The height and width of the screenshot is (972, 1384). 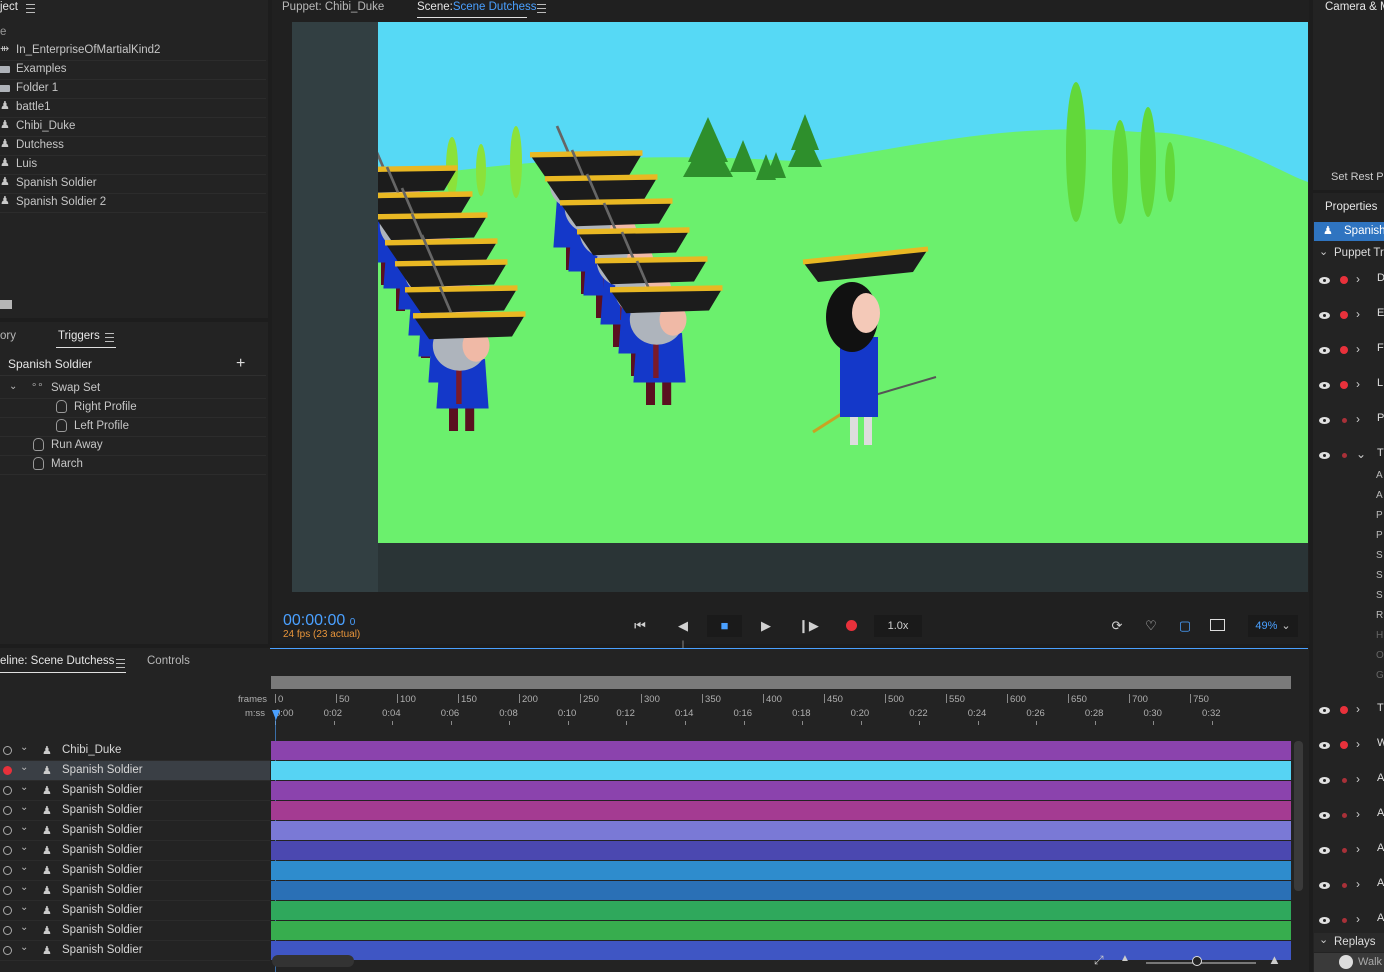 I want to click on history-tab: ory, so click(x=8, y=336).